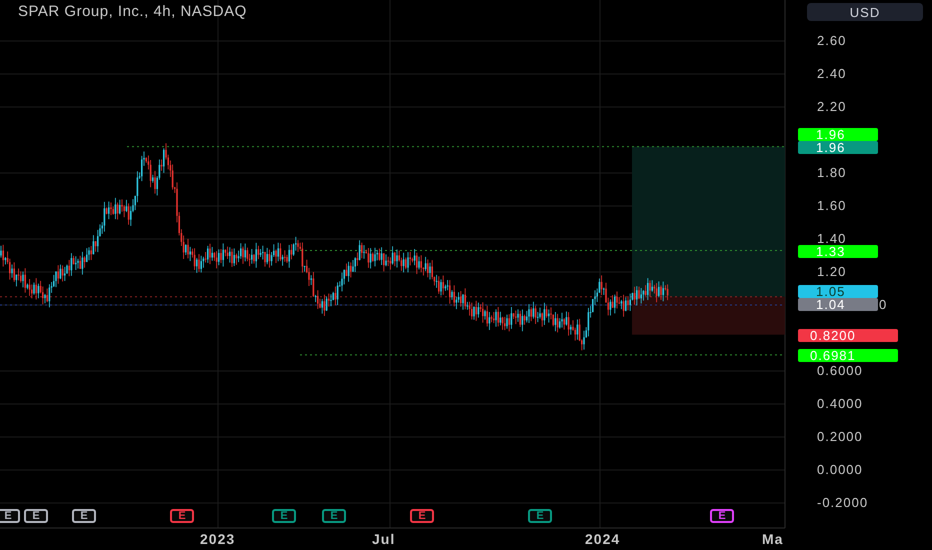  What do you see at coordinates (831, 107) in the screenshot?
I see `price-tick: 2.20` at bounding box center [831, 107].